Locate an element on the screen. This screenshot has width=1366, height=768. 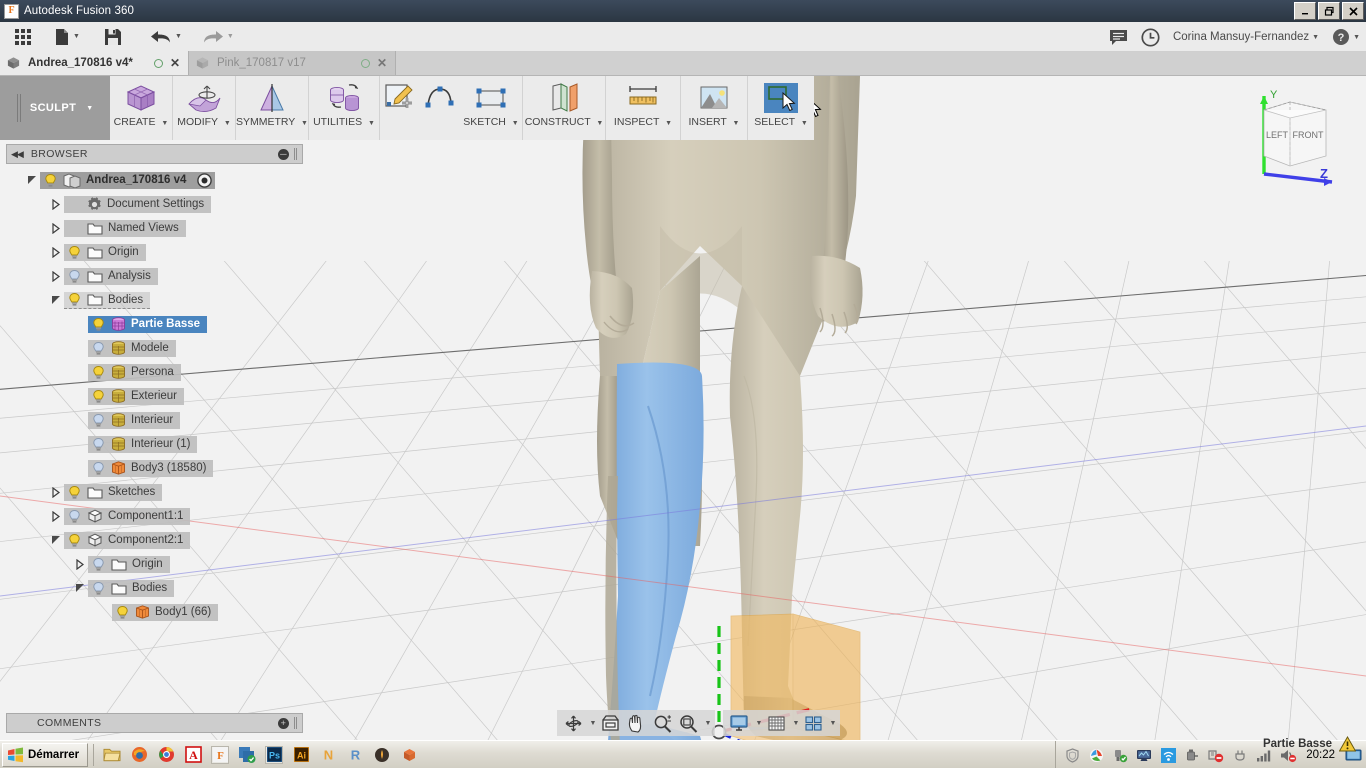
browser-tree-row: Named Views is located at coordinates (154, 228).